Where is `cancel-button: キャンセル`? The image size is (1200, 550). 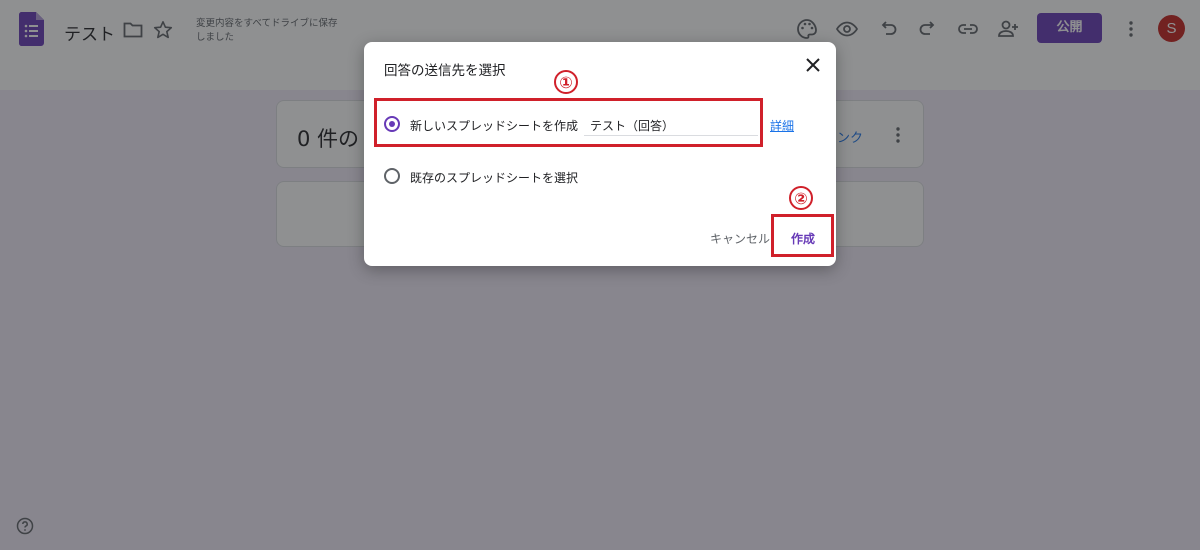 cancel-button: キャンセル is located at coordinates (740, 238).